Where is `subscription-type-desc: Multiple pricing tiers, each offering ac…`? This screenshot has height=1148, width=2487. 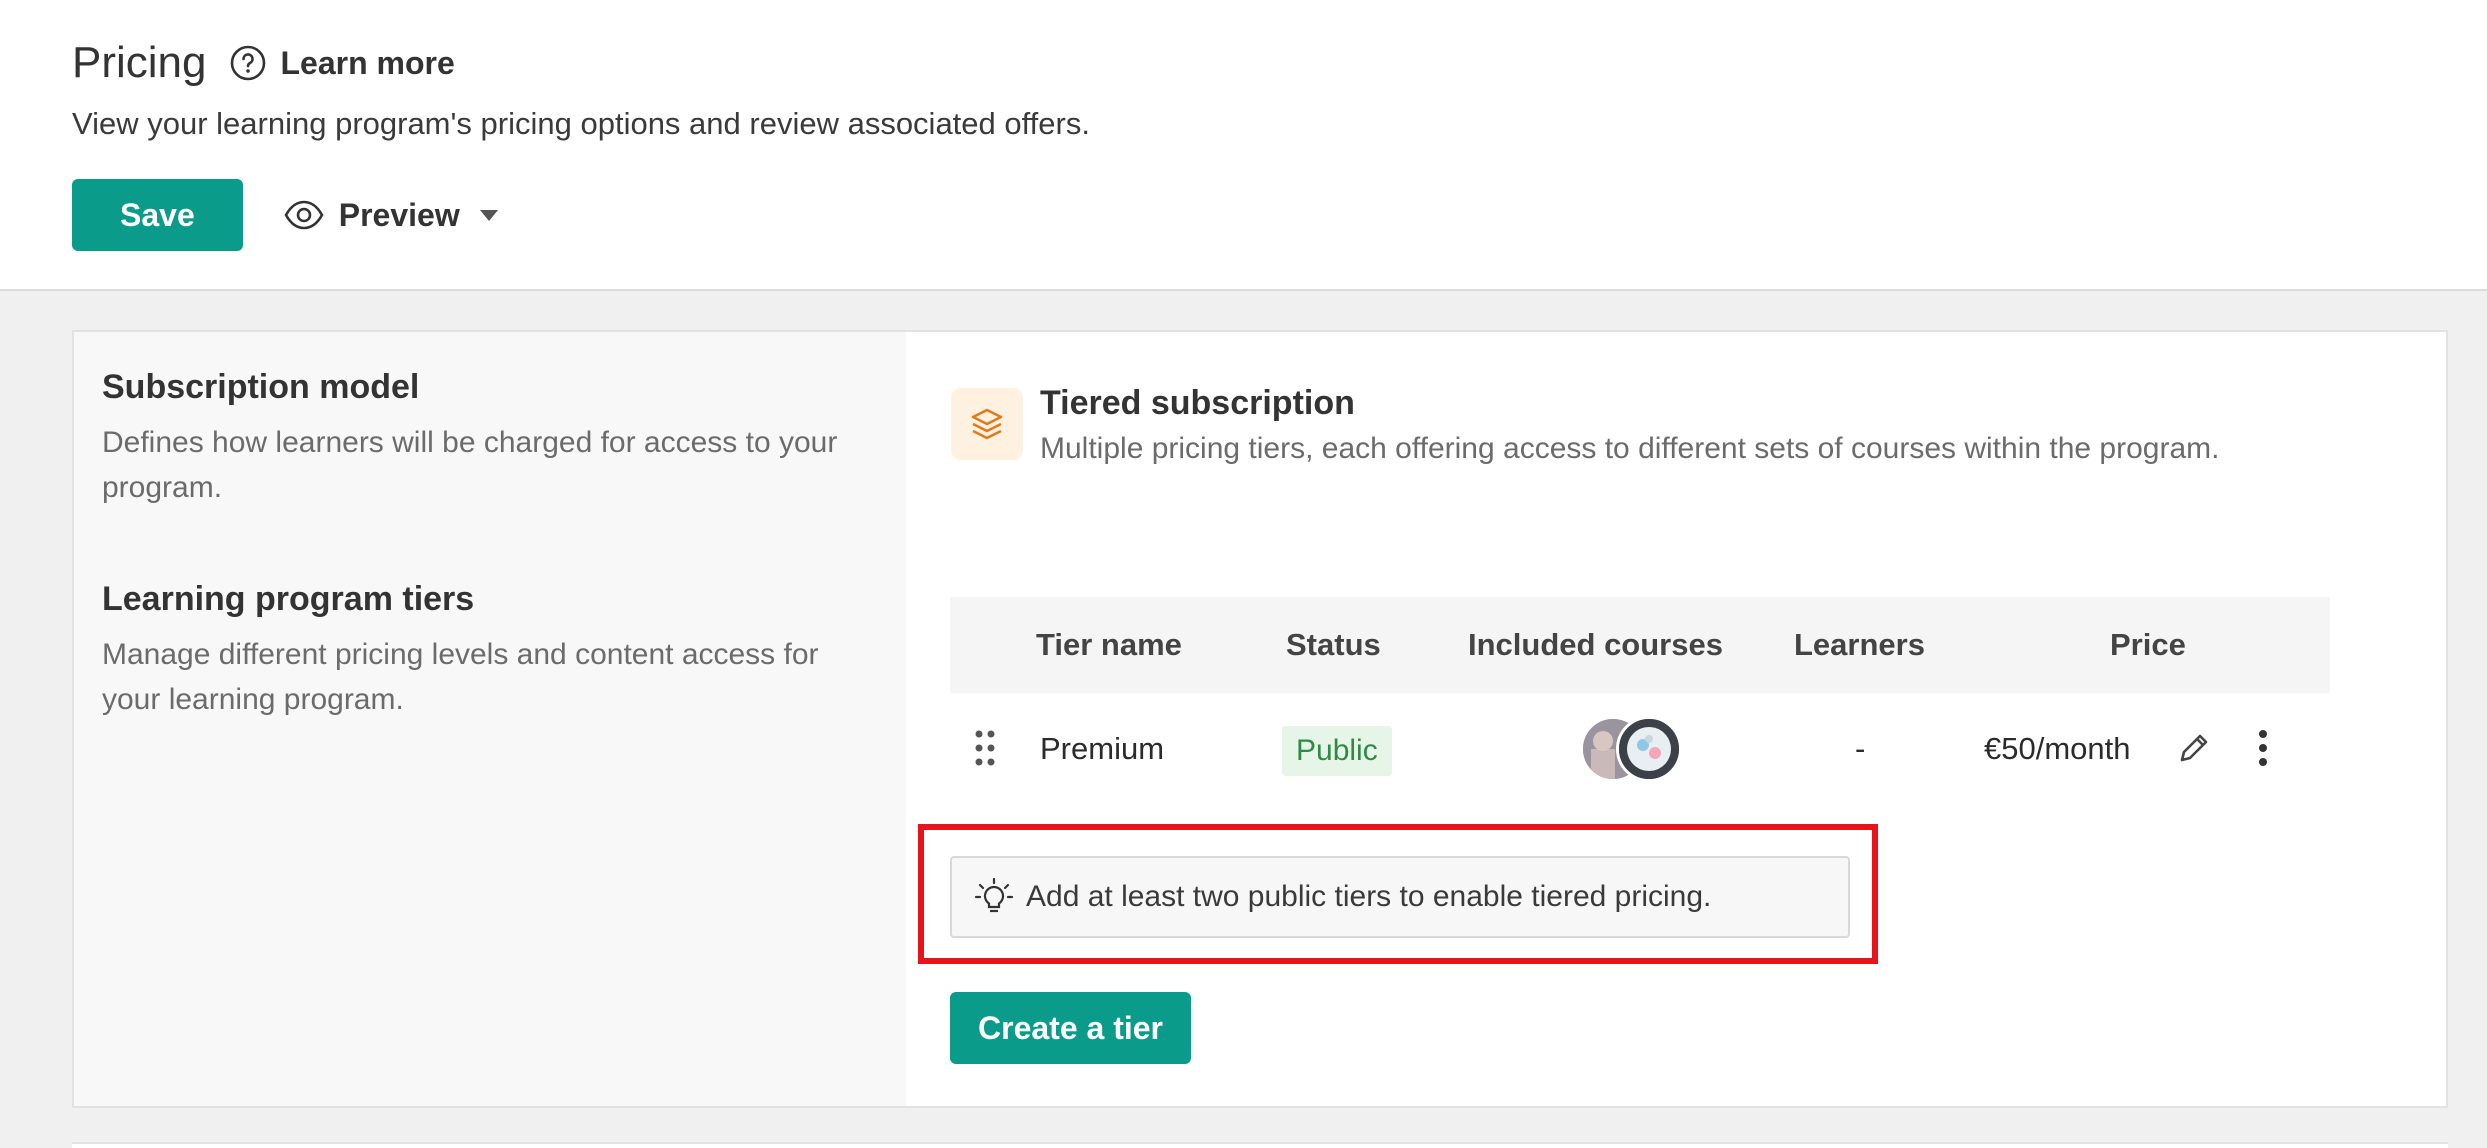 subscription-type-desc: Multiple pricing tiers, each offering ac… is located at coordinates (1630, 448).